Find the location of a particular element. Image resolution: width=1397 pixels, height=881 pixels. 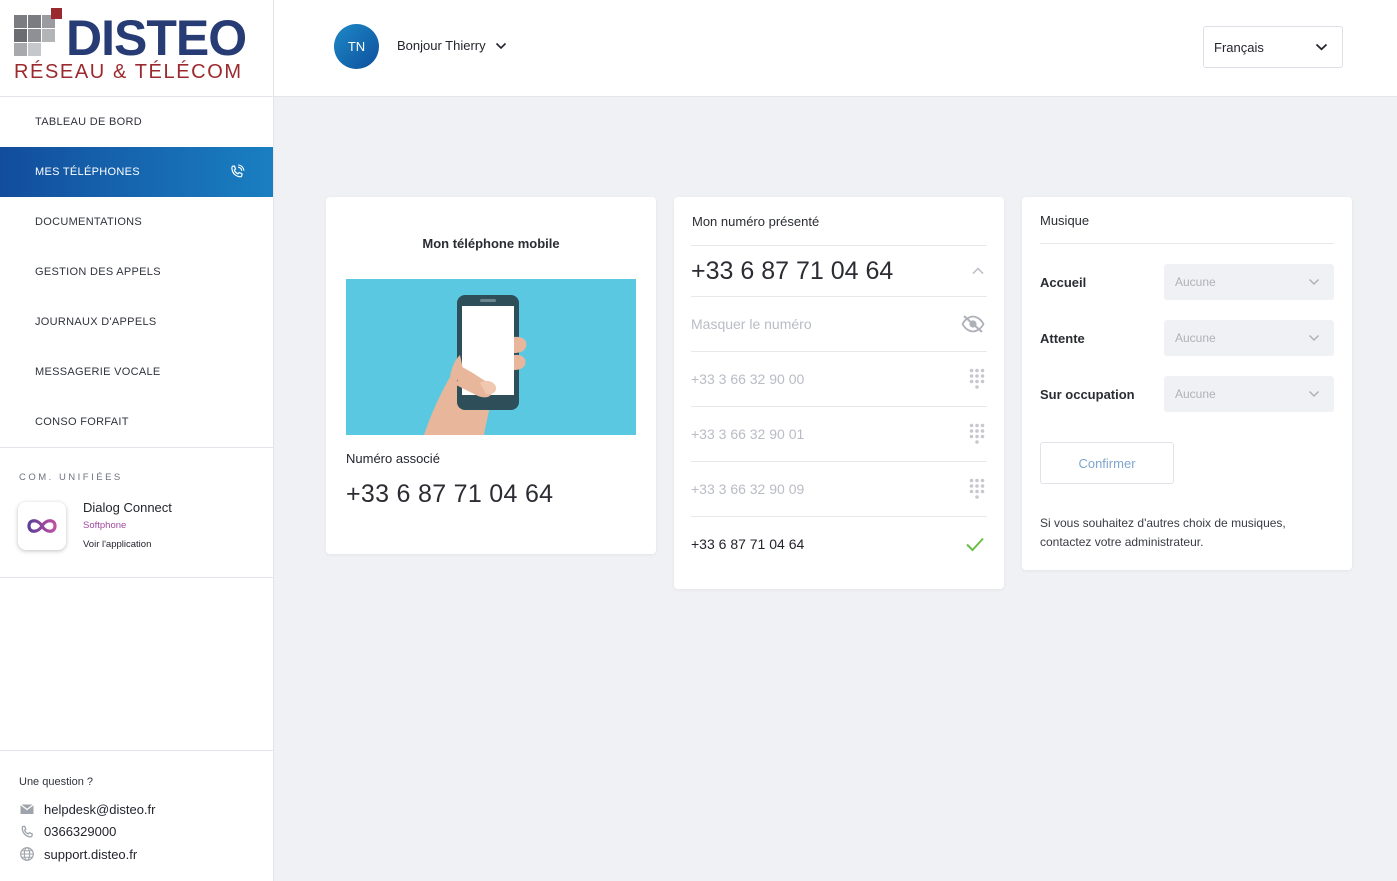

number-option: +33 3 66 32 90 00 is located at coordinates (839, 378).